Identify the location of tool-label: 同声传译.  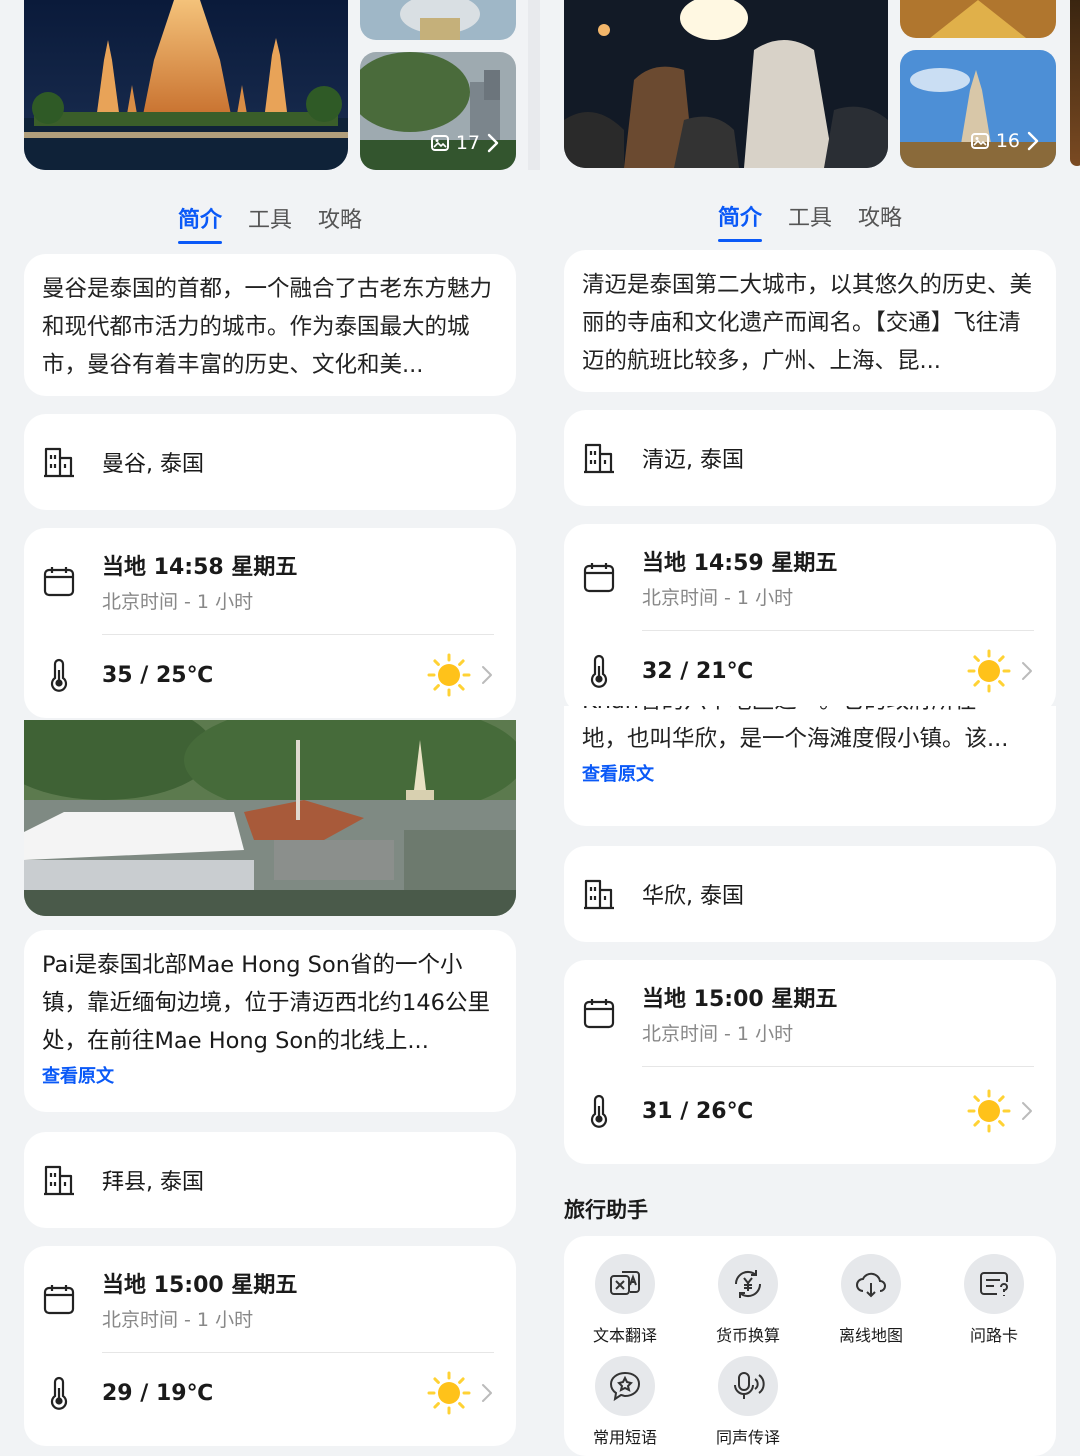
(747, 1437).